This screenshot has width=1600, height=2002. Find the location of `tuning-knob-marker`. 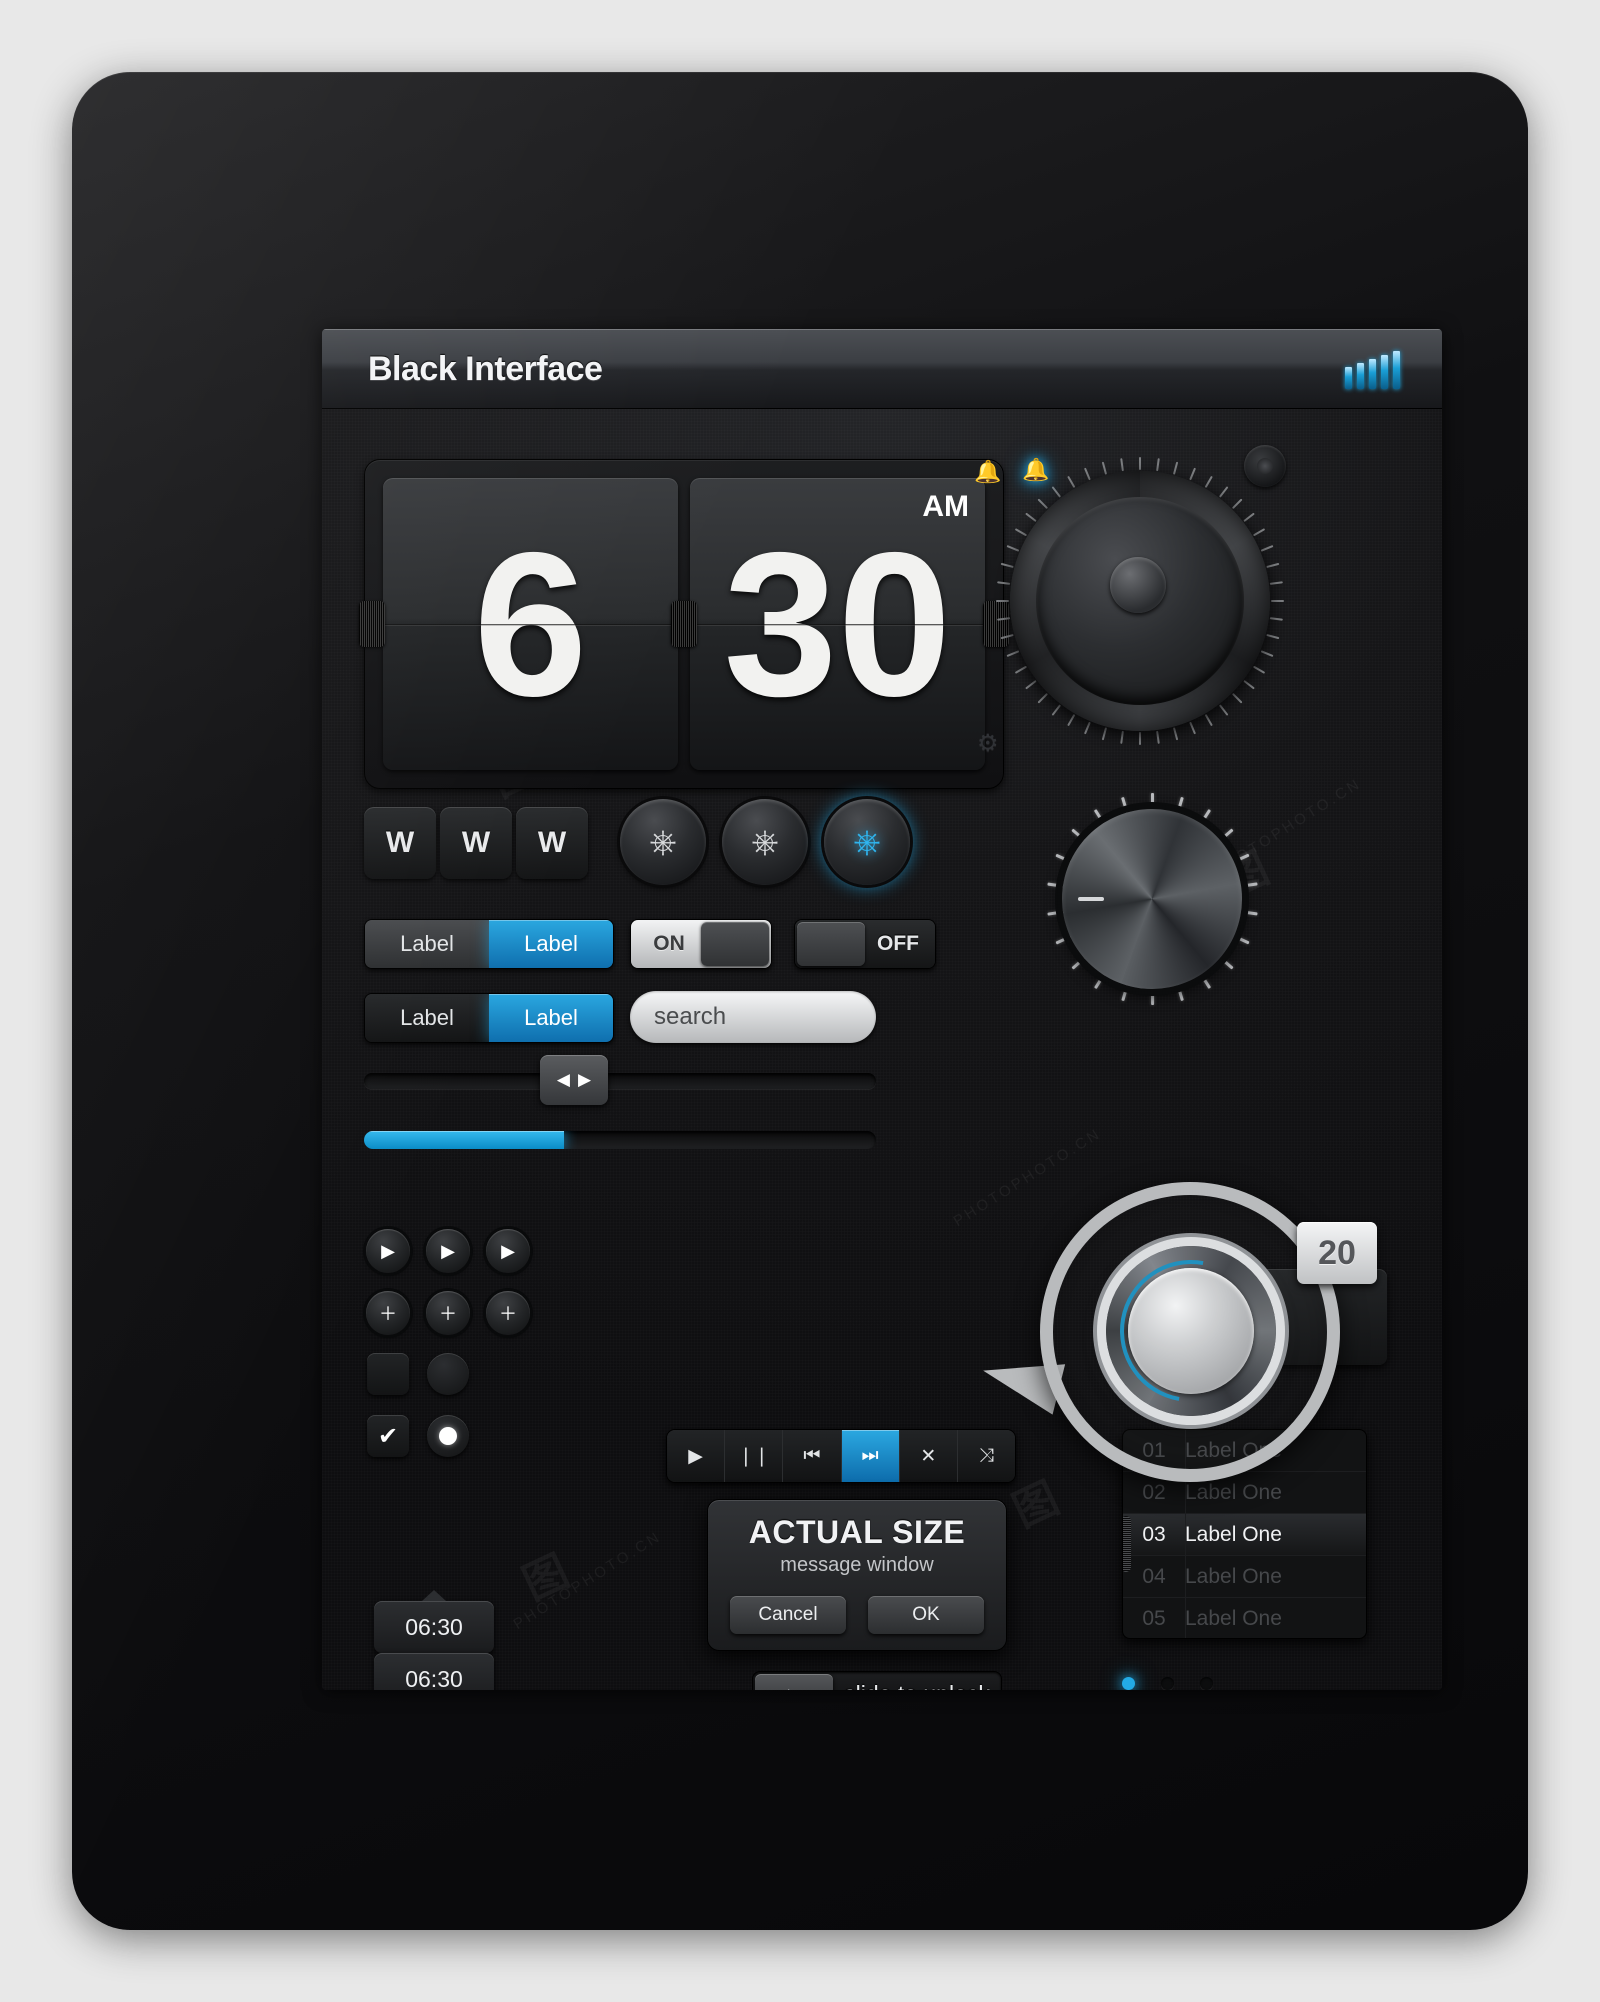

tuning-knob-marker is located at coordinates (1091, 899).